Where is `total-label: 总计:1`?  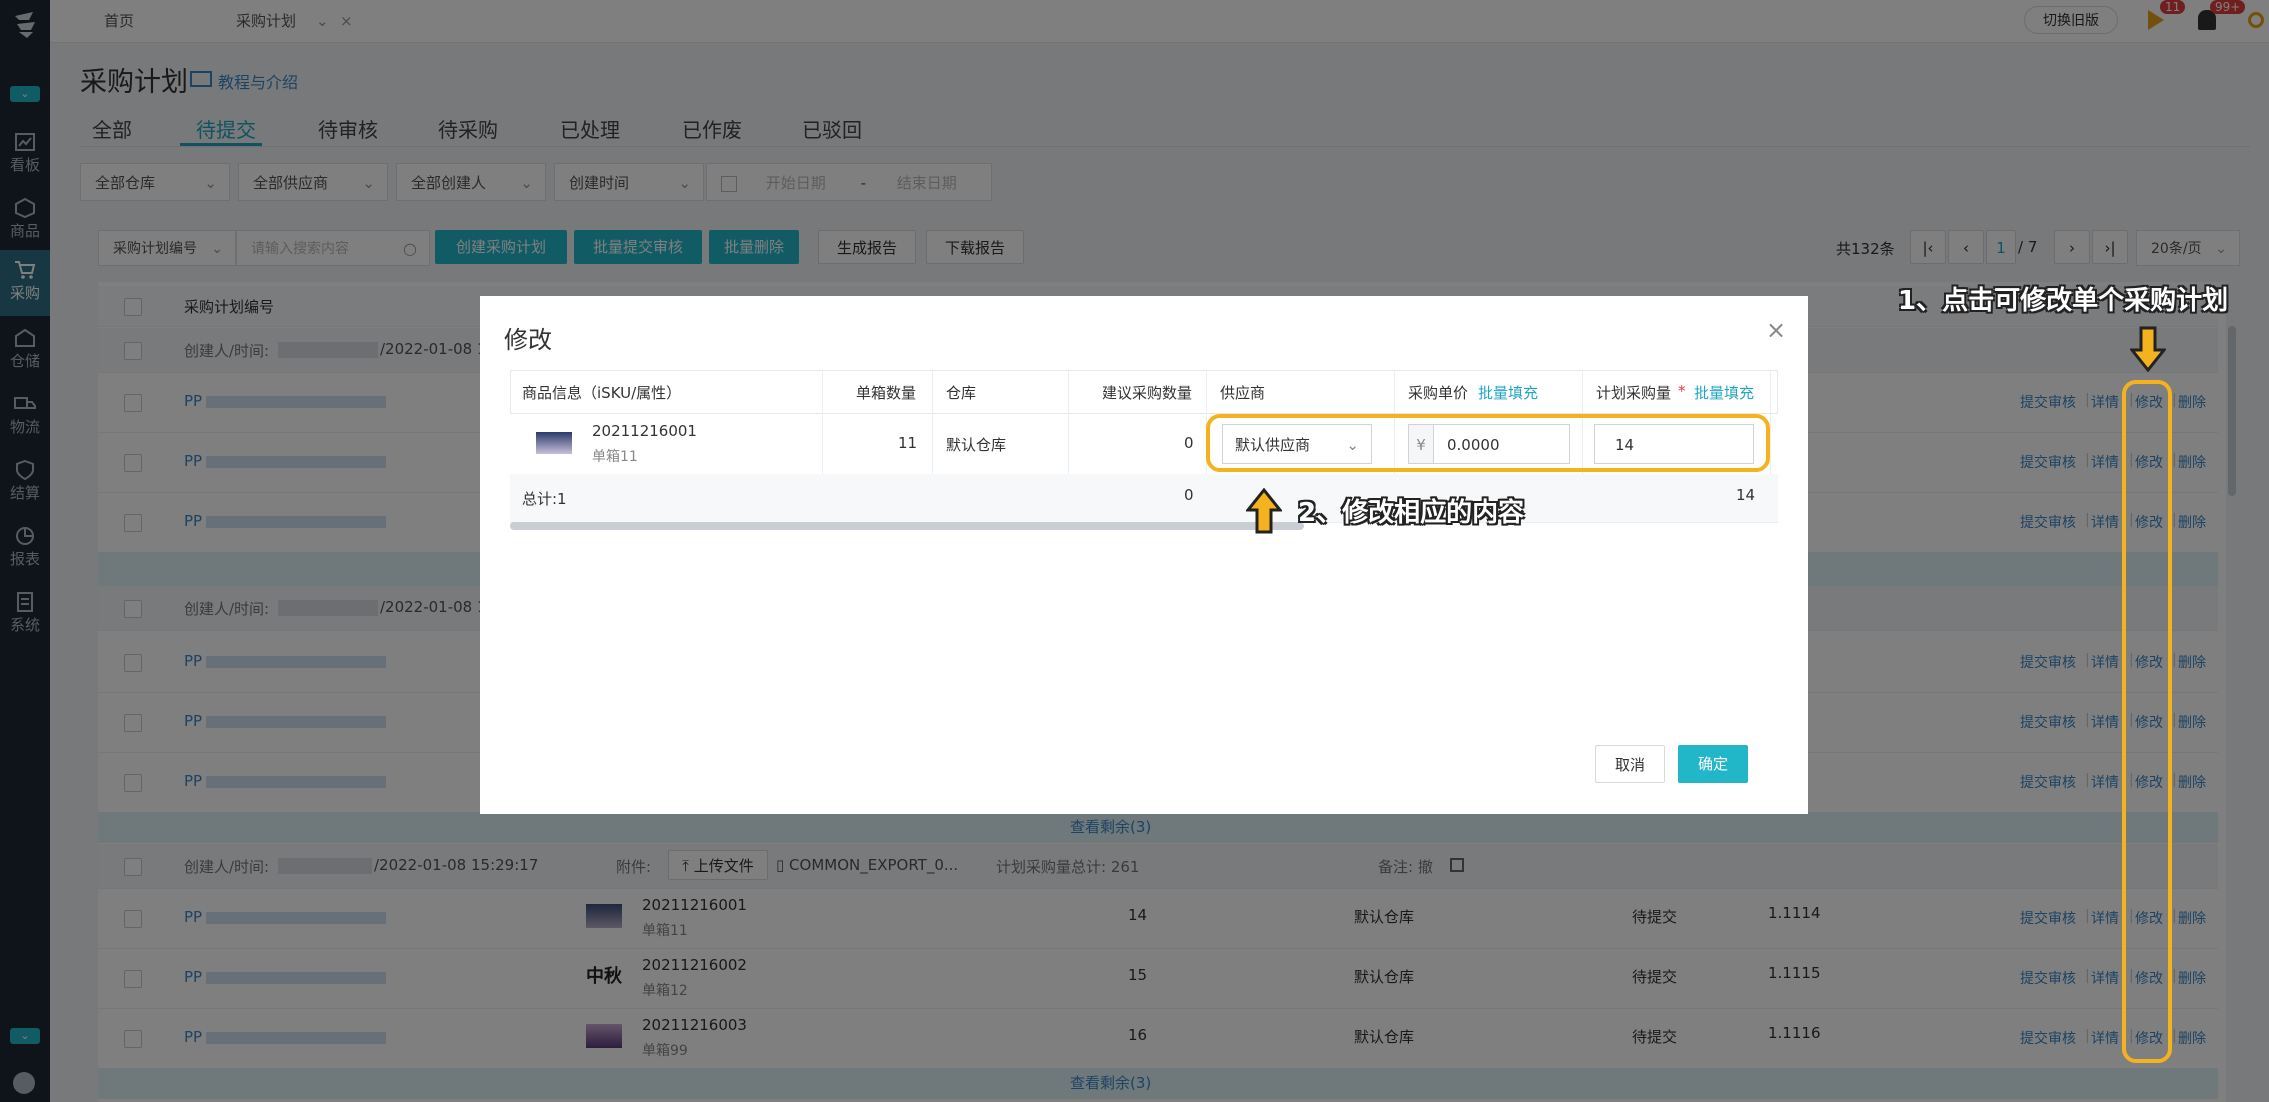
total-label: 总计:1 is located at coordinates (544, 499).